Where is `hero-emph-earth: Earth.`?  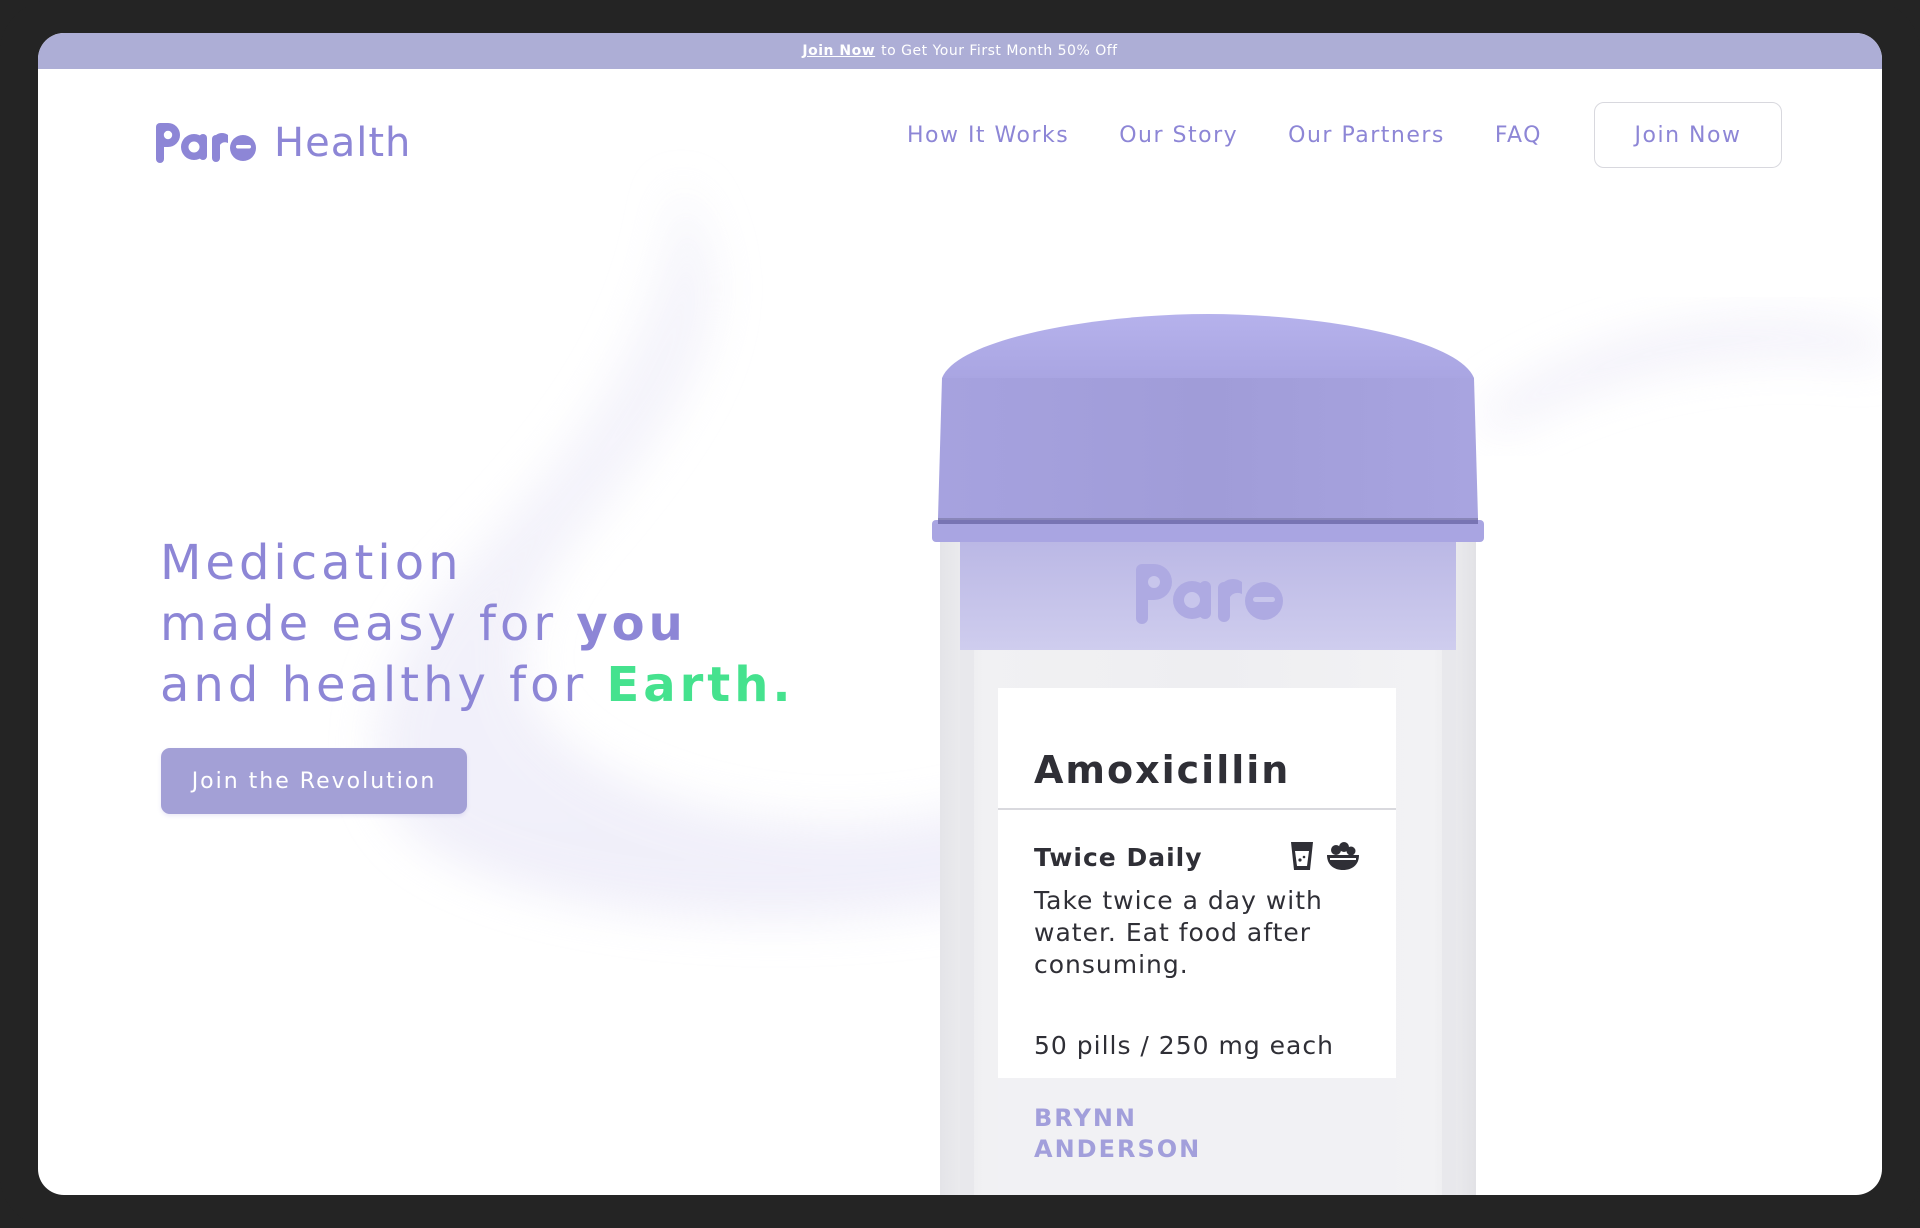 hero-emph-earth: Earth. is located at coordinates (700, 685).